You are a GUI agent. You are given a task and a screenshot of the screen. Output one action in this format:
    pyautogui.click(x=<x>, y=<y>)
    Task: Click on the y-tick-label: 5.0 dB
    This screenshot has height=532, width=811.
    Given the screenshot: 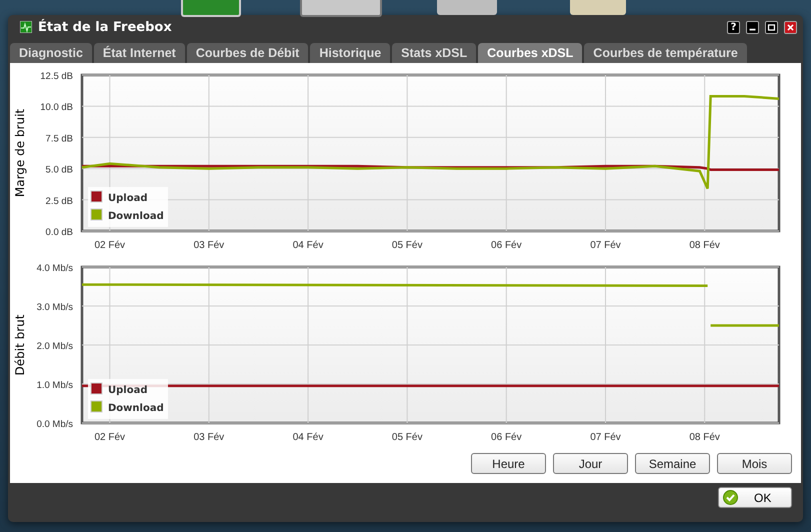 What is the action you would take?
    pyautogui.click(x=59, y=170)
    